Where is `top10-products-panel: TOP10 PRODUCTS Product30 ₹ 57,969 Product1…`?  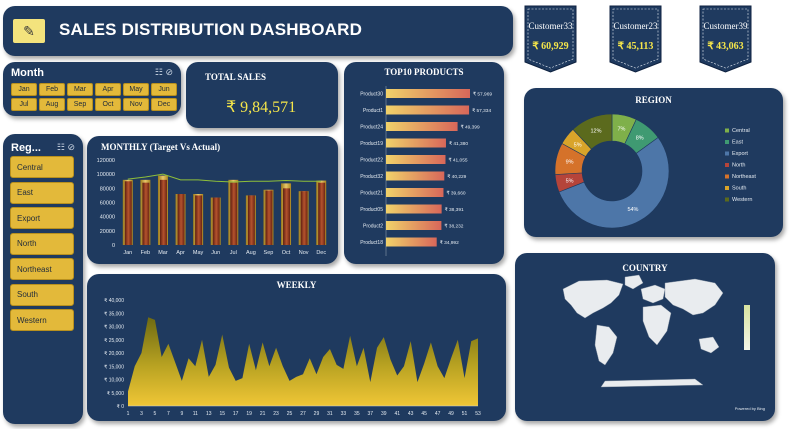
top10-products-panel: TOP10 PRODUCTS Product30 ₹ 57,969 Product1… is located at coordinates (424, 163).